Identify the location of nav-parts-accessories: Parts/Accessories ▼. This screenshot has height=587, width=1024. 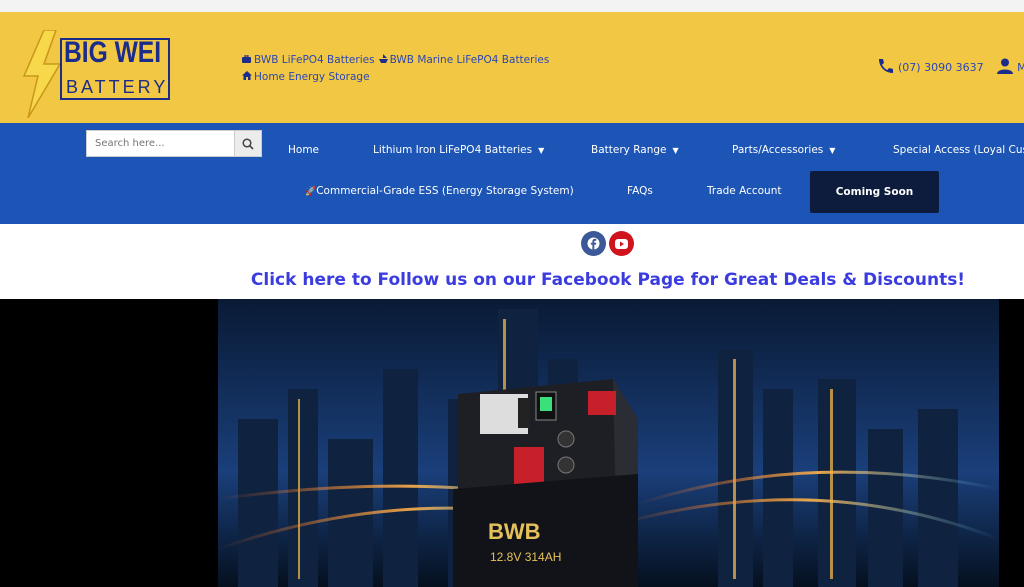
(783, 150).